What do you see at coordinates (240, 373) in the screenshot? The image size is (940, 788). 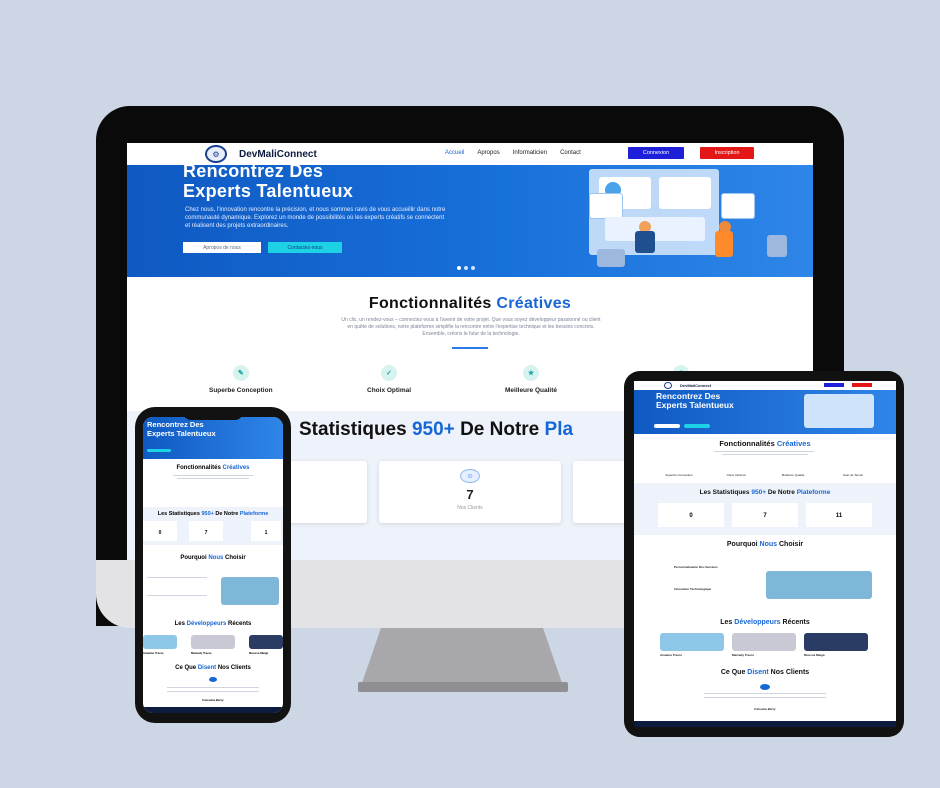 I see `design-icon: ✎` at bounding box center [240, 373].